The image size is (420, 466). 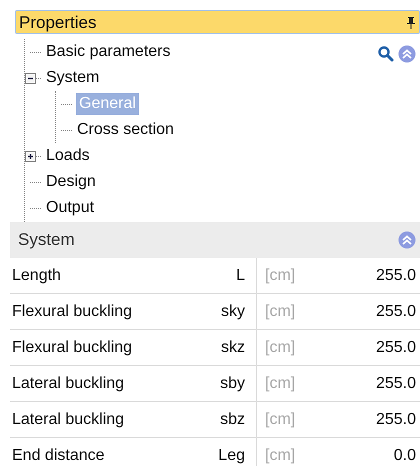 I want to click on property-value: 0.0, so click(x=405, y=455).